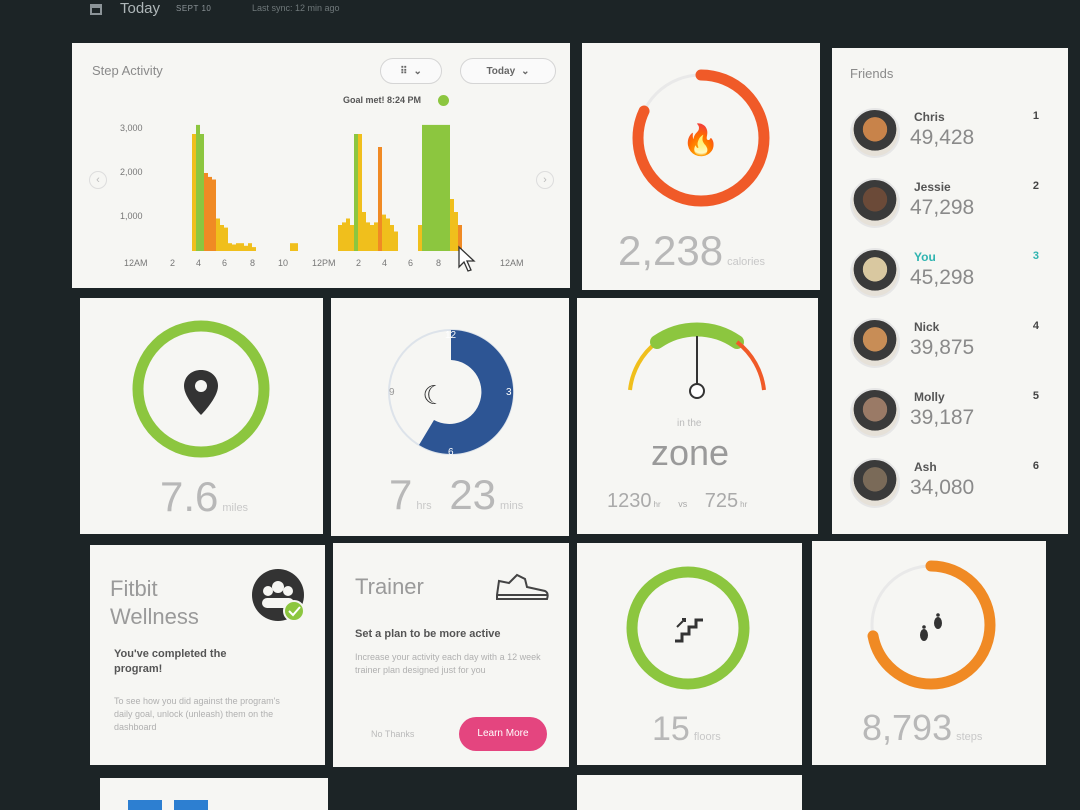 The height and width of the screenshot is (810, 1080). Describe the element at coordinates (922, 727) in the screenshot. I see `steps-count-stat: 8,793 steps` at that location.